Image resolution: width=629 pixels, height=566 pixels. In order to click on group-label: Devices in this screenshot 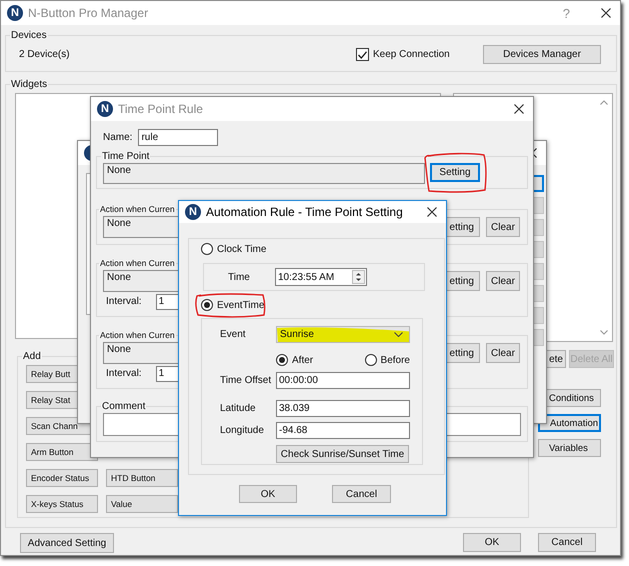, I will do `click(29, 35)`.